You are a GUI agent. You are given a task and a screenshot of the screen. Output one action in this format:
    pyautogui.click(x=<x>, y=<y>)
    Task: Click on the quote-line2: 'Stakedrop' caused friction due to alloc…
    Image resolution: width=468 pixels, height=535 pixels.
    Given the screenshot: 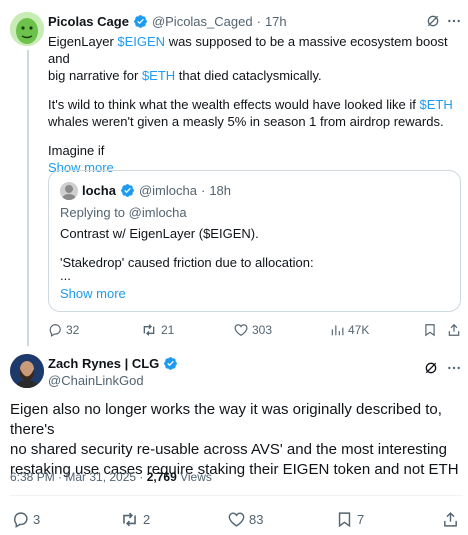 What is the action you would take?
    pyautogui.click(x=187, y=262)
    